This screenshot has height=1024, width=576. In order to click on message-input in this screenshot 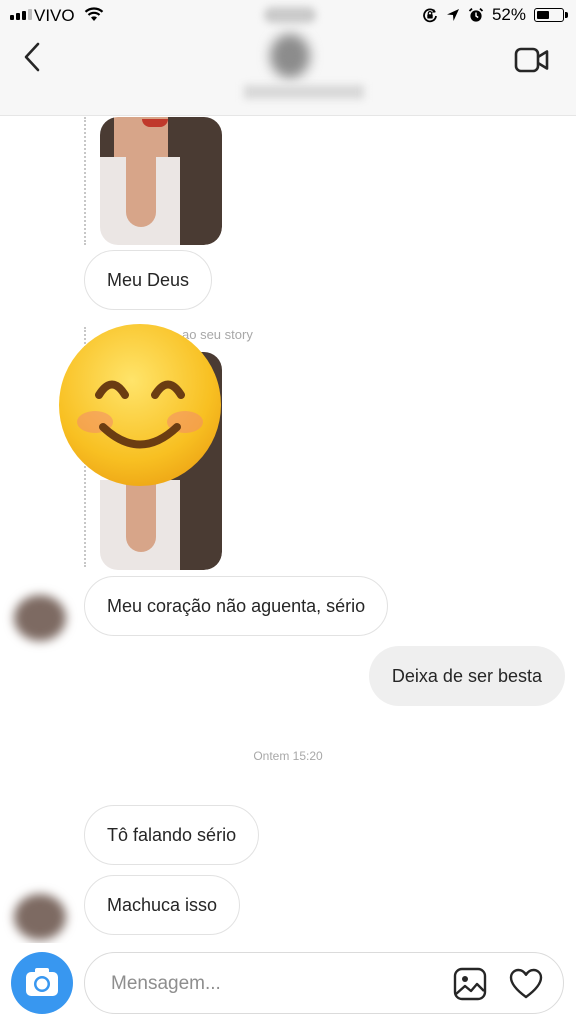, I will do `click(261, 984)`.